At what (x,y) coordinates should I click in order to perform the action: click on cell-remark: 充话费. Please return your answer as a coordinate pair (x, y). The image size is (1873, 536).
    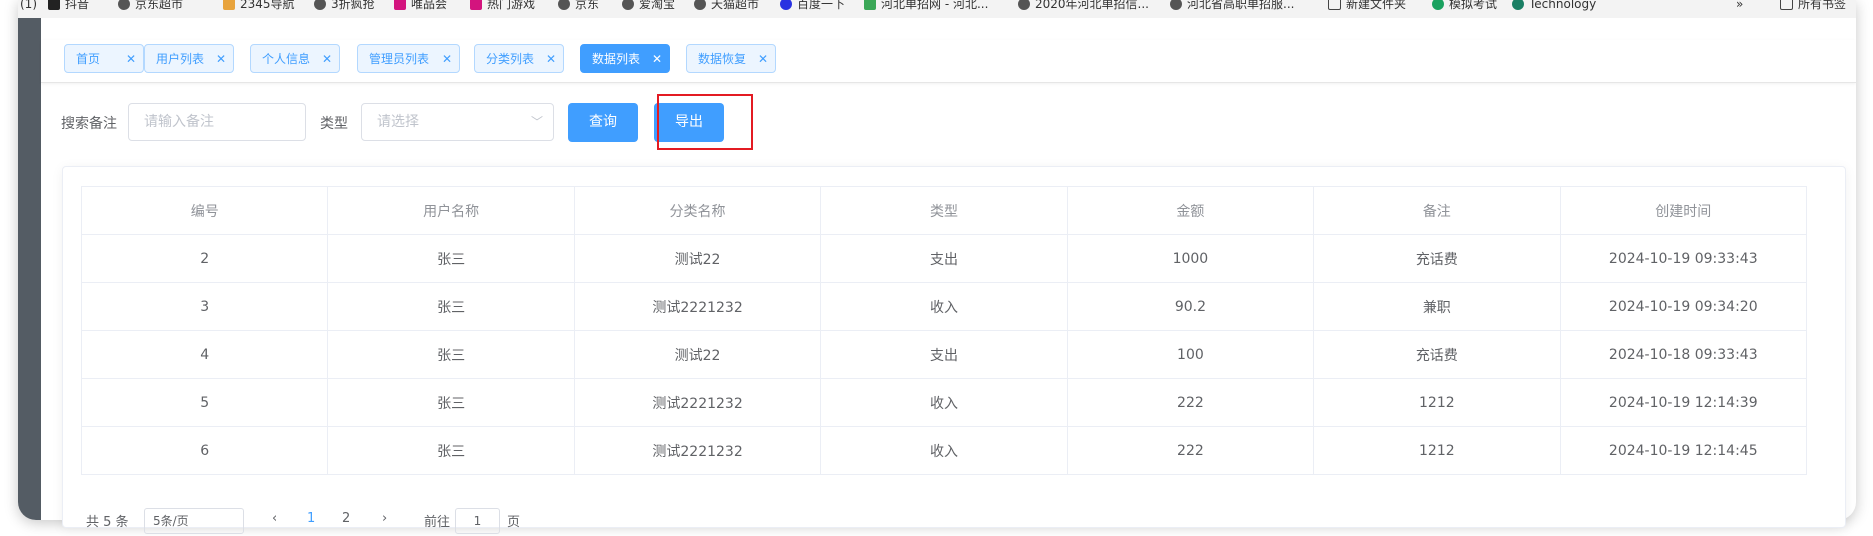
    Looking at the image, I should click on (1437, 258).